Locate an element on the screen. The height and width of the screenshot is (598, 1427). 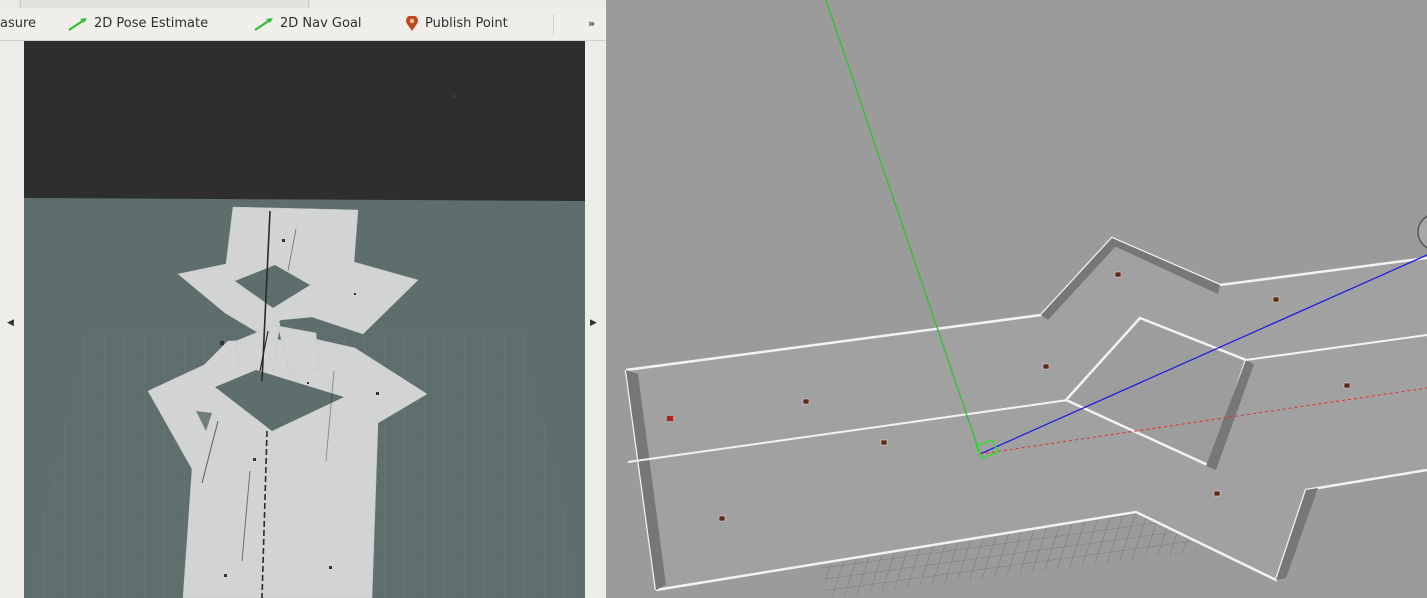
map-pin-icon is located at coordinates (412, 24).